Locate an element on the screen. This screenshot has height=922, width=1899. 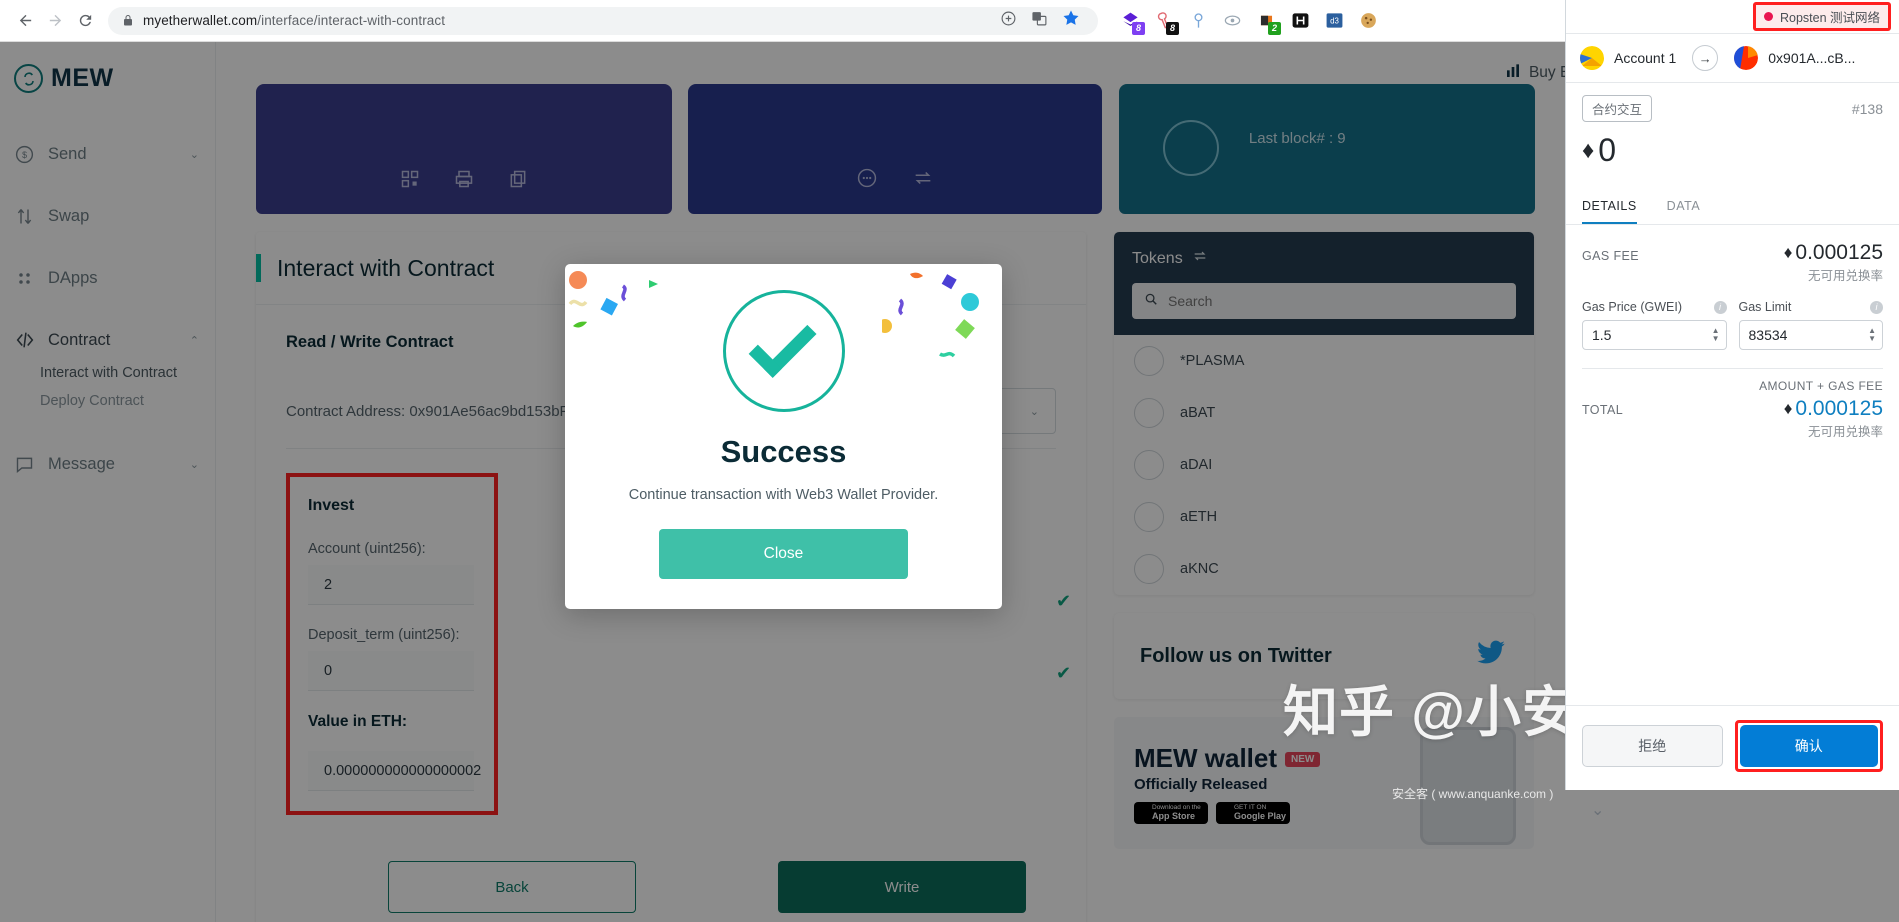
account-field-input: 2 is located at coordinates (391, 585).